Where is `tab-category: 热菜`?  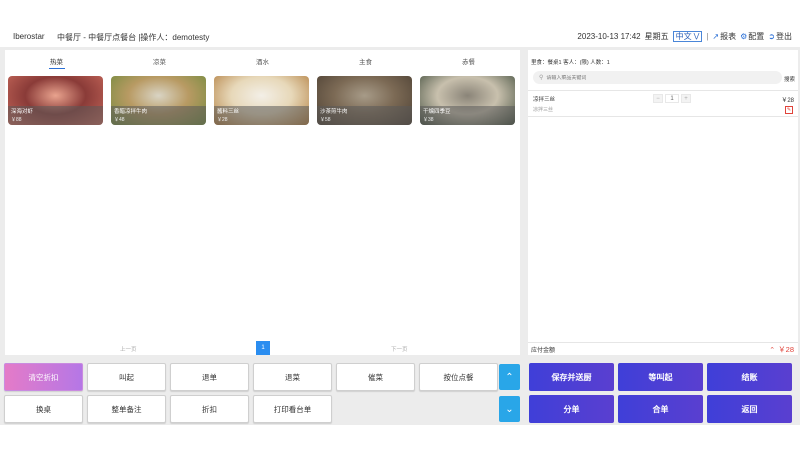
tab-category: 热菜 is located at coordinates (56, 63).